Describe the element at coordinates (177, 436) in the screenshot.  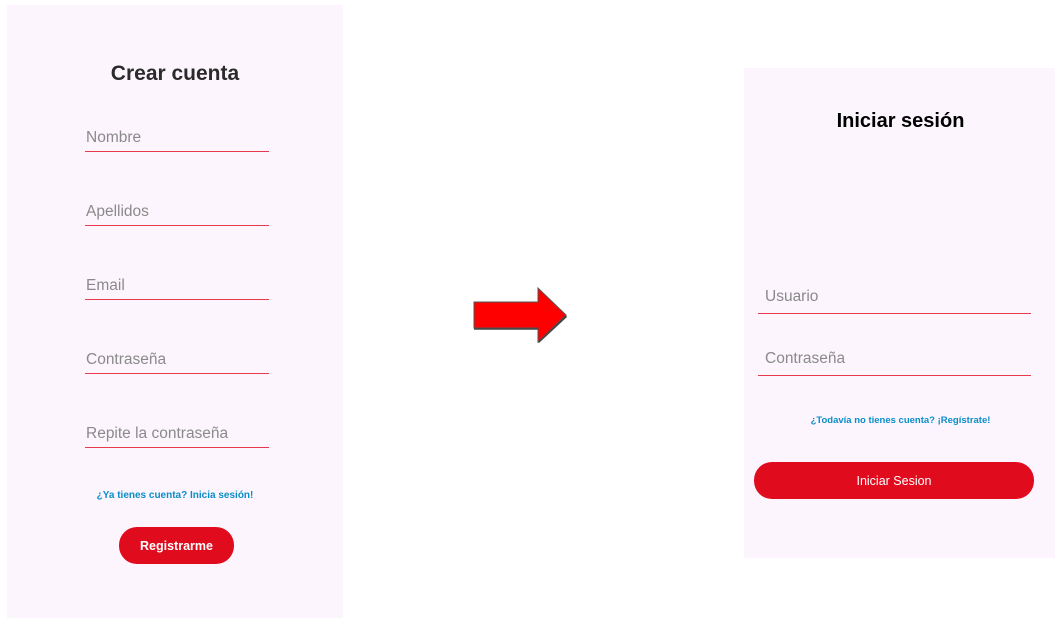
I see `repeat-password-field: Repite la contraseña` at that location.